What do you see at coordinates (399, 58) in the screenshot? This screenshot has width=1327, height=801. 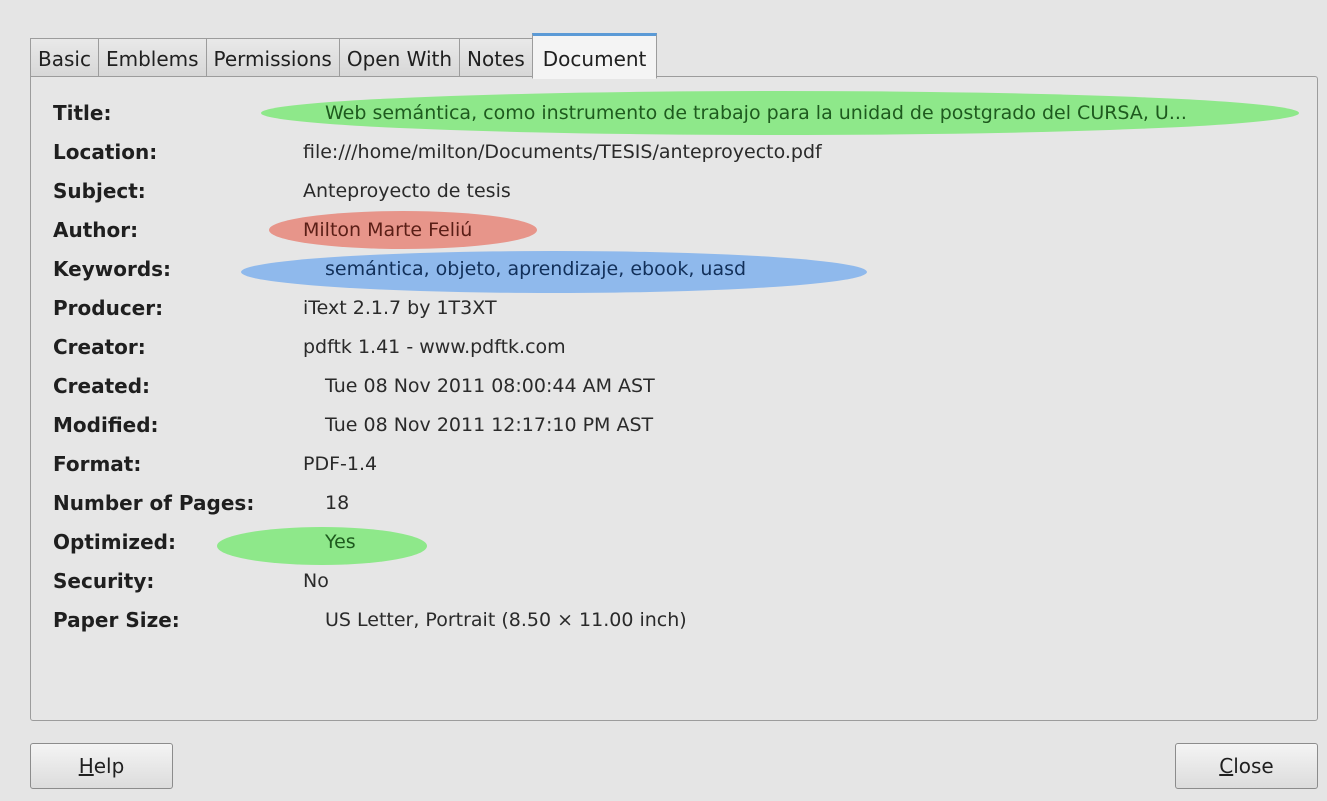 I see `tab-open-with: Open With` at bounding box center [399, 58].